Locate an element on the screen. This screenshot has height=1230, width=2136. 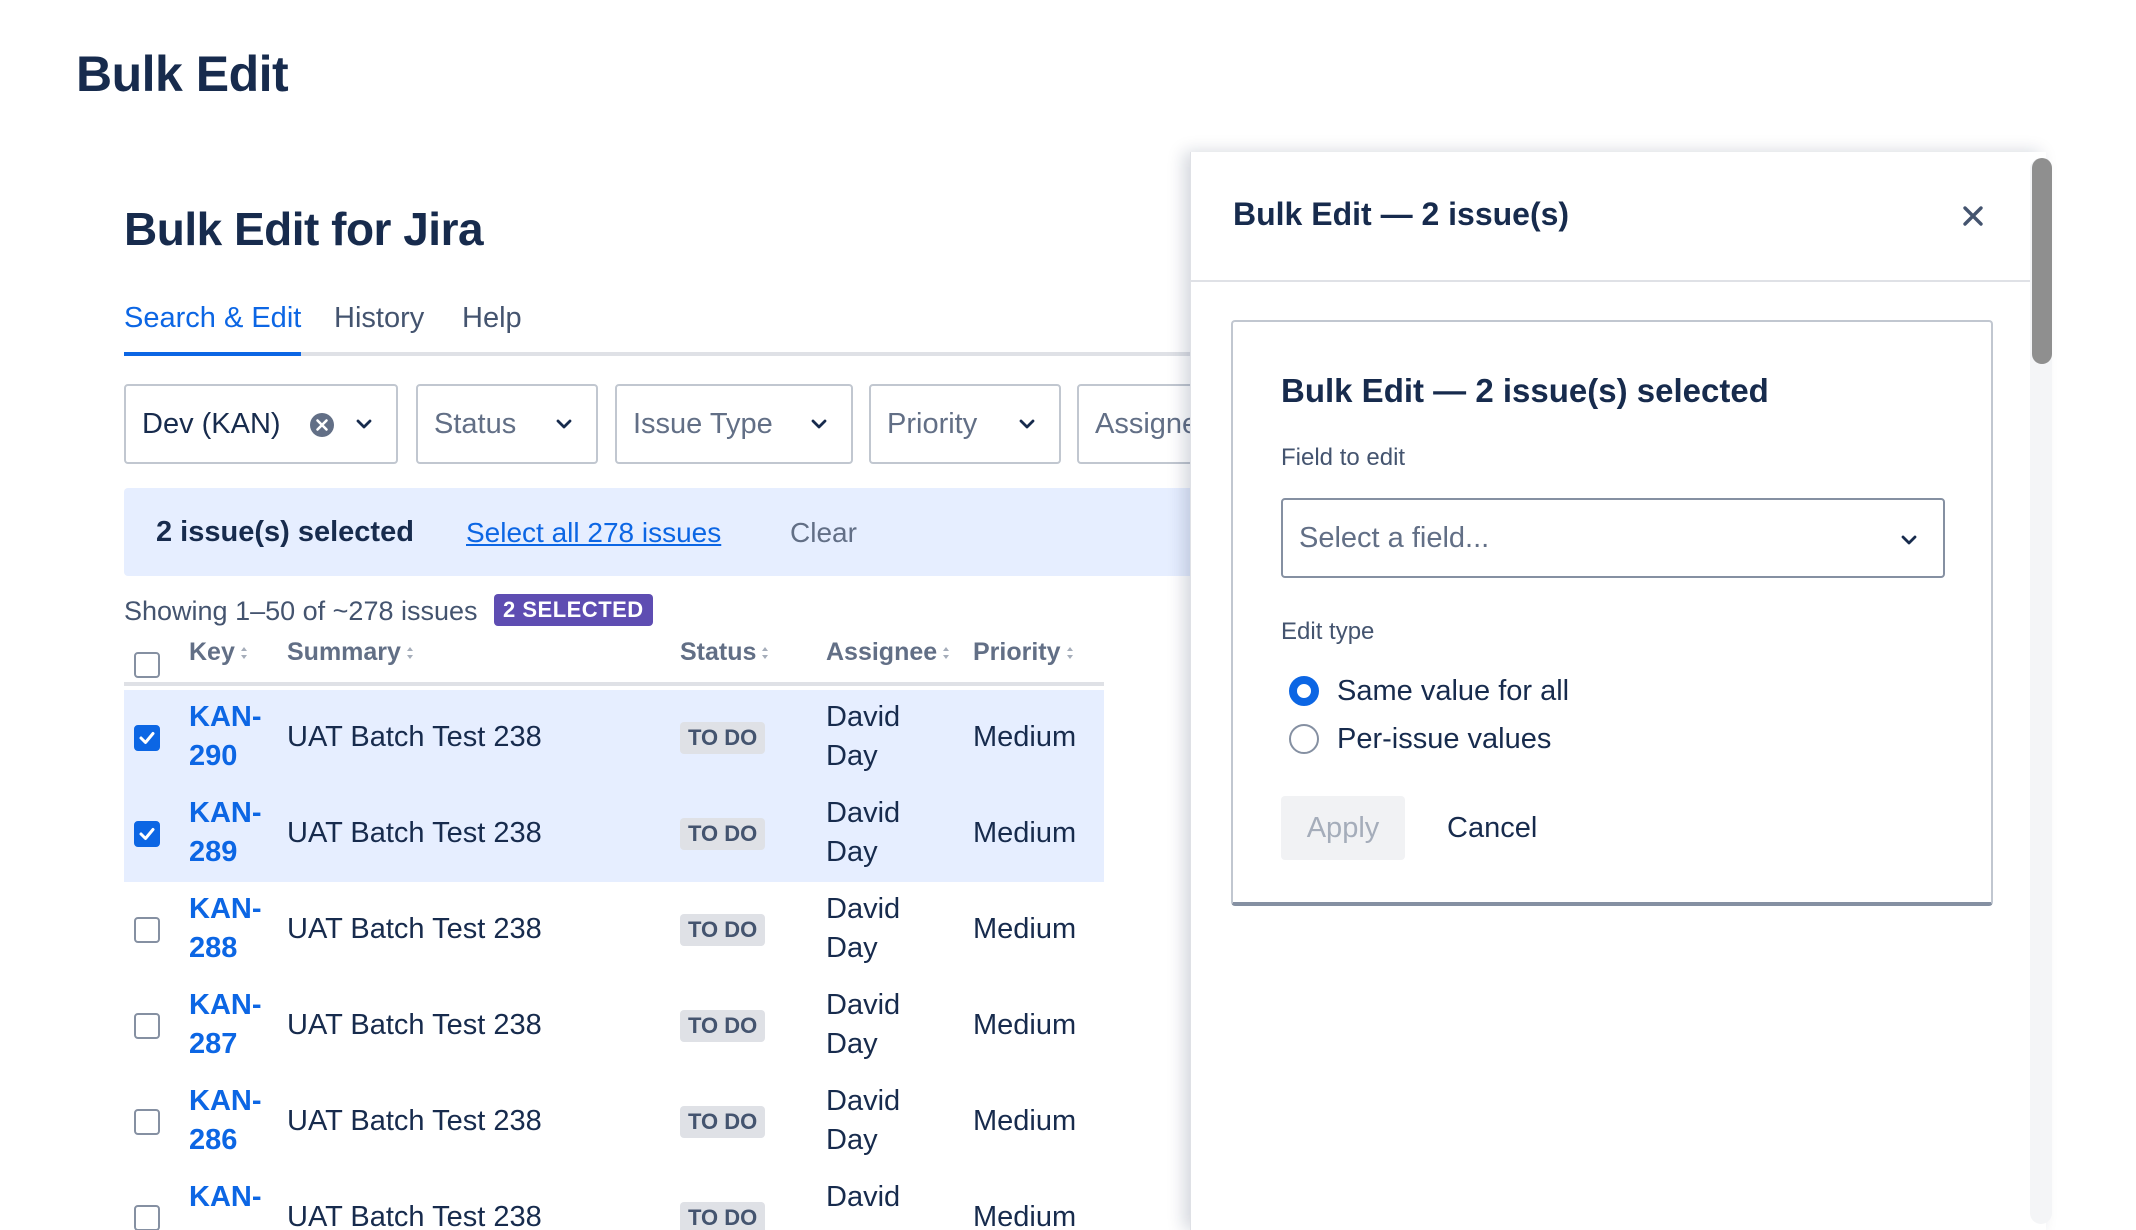
issue-key-link: KAN-290 is located at coordinates (229, 737).